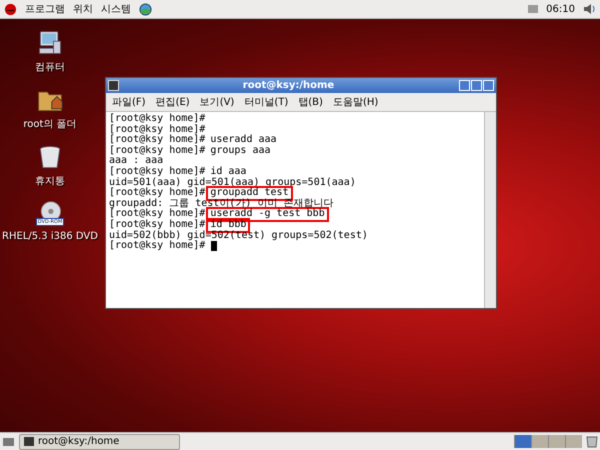  Describe the element at coordinates (232, 183) in the screenshot. I see `output-text: uid=501(aaa) gid=501(aaa) groups=501(aaa)` at that location.